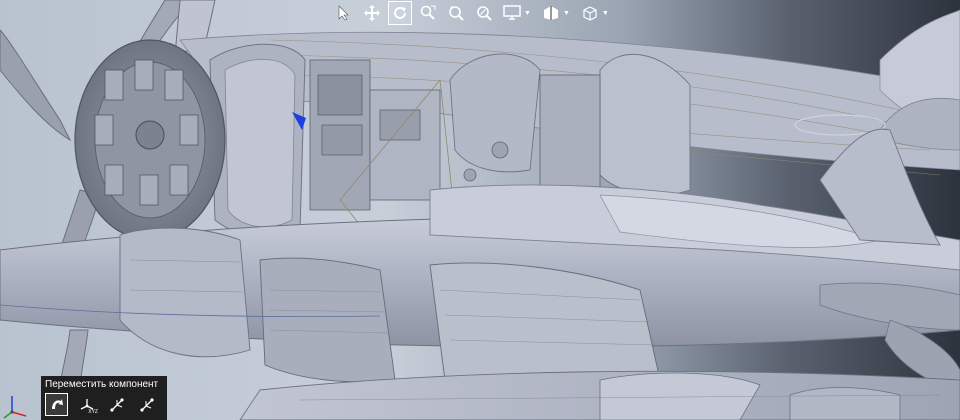 This screenshot has width=960, height=420. I want to click on xyz-label: XYZ, so click(93, 412).